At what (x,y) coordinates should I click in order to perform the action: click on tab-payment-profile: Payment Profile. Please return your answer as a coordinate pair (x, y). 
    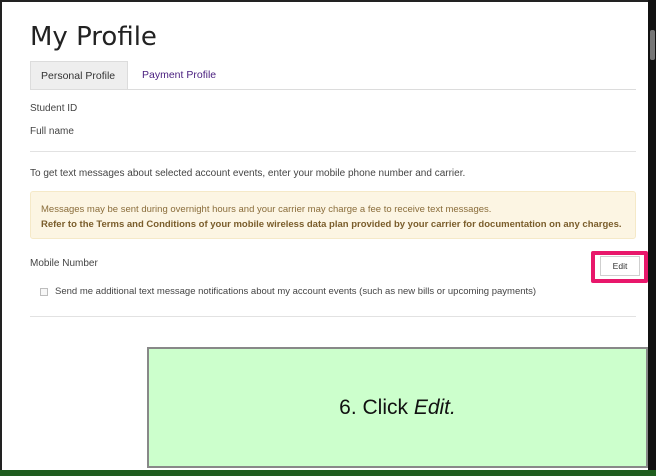
    Looking at the image, I should click on (179, 75).